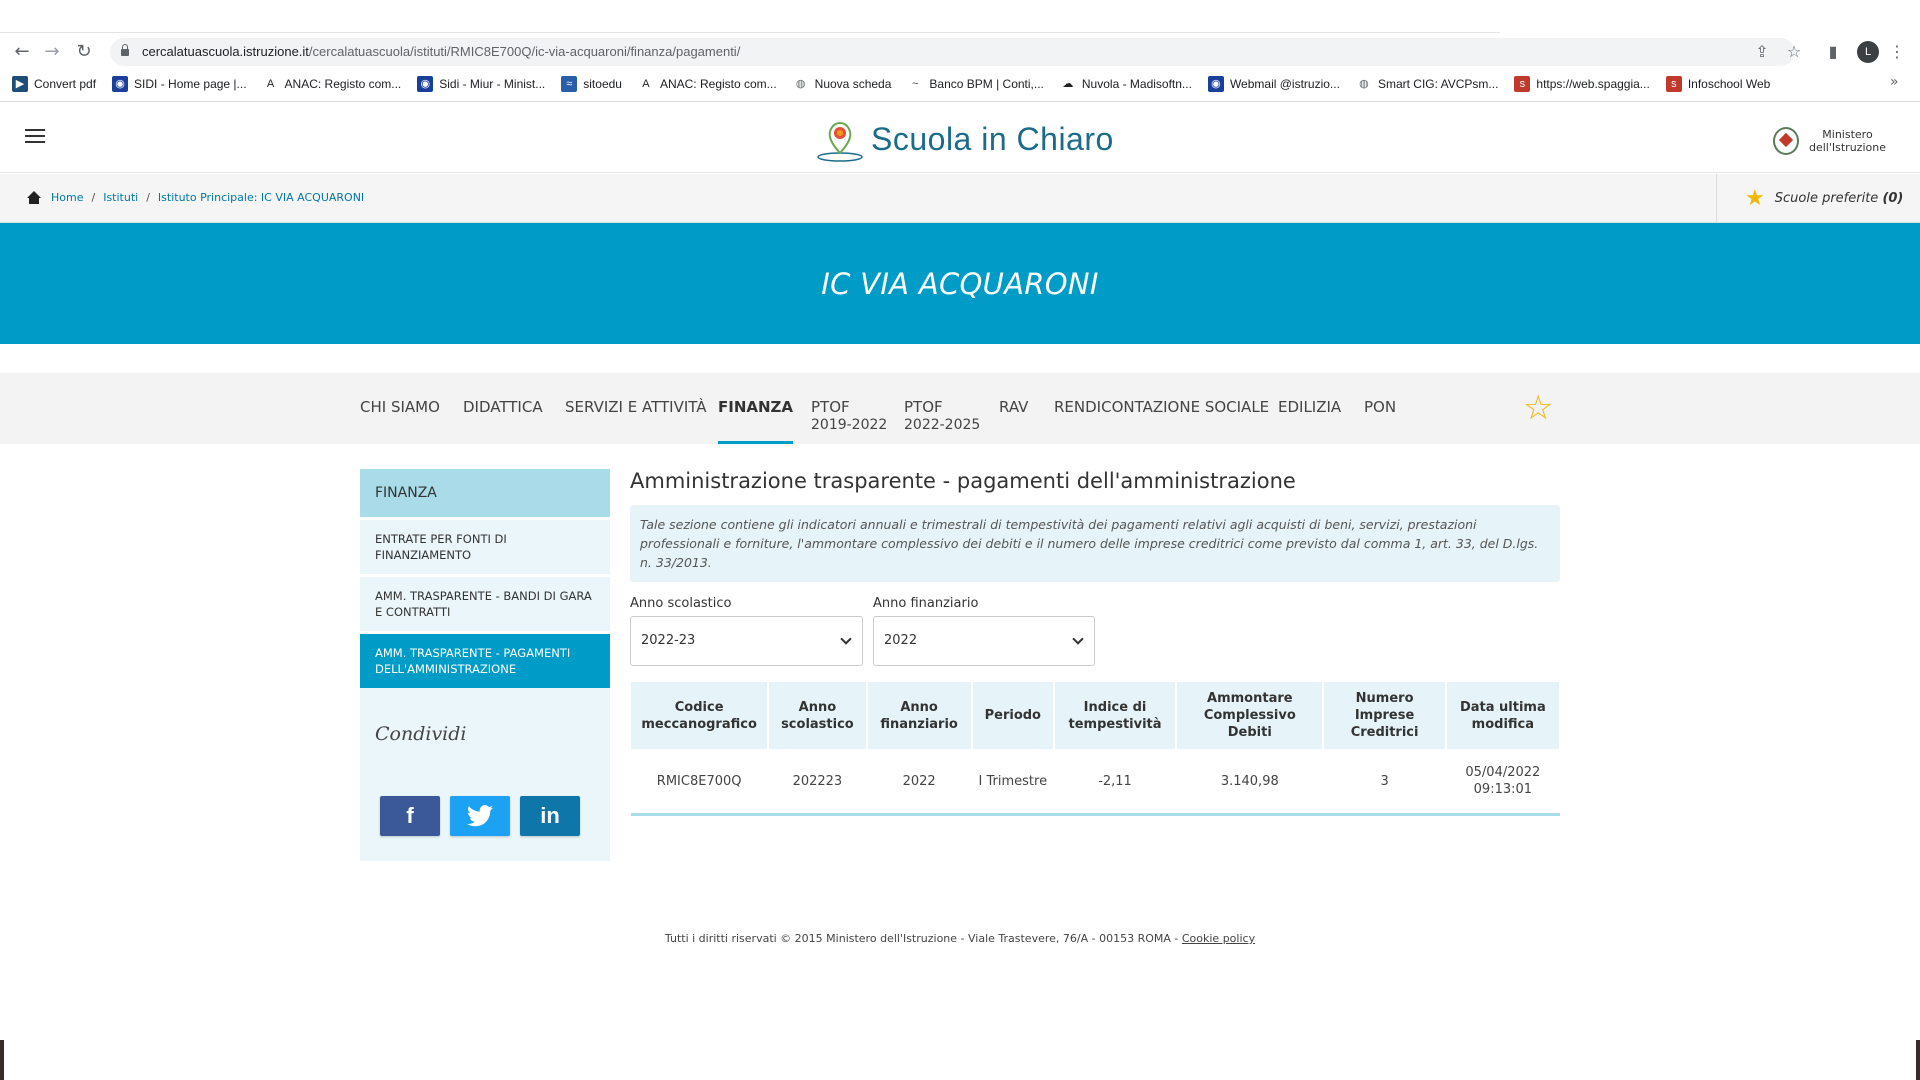 The image size is (1920, 1080). Describe the element at coordinates (591, 84) in the screenshot. I see `bookmark-item: ≈ sitoedu` at that location.